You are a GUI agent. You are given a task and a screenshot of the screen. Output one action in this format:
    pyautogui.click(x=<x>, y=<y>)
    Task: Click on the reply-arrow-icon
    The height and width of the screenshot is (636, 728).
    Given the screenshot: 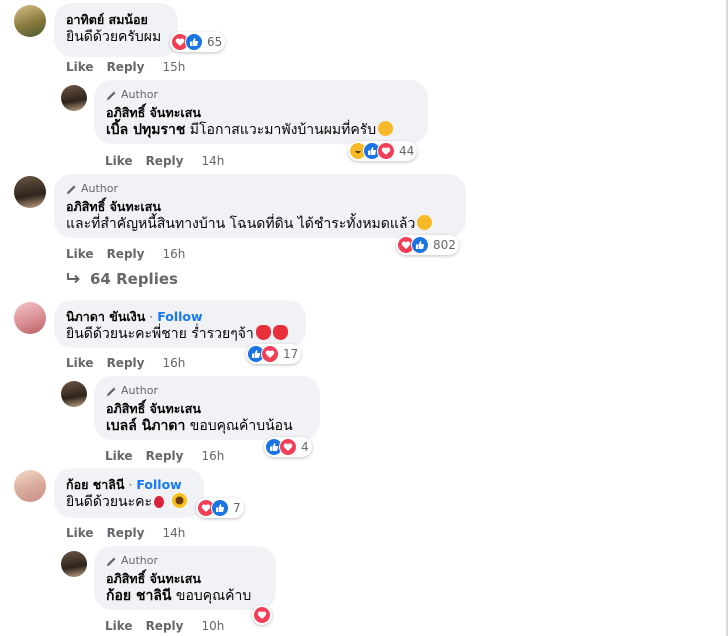 What is the action you would take?
    pyautogui.click(x=73, y=278)
    